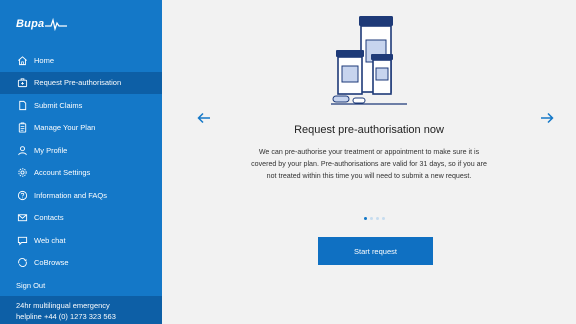  I want to click on sidebar-item-label: Request Pre-authorisation, so click(78, 83).